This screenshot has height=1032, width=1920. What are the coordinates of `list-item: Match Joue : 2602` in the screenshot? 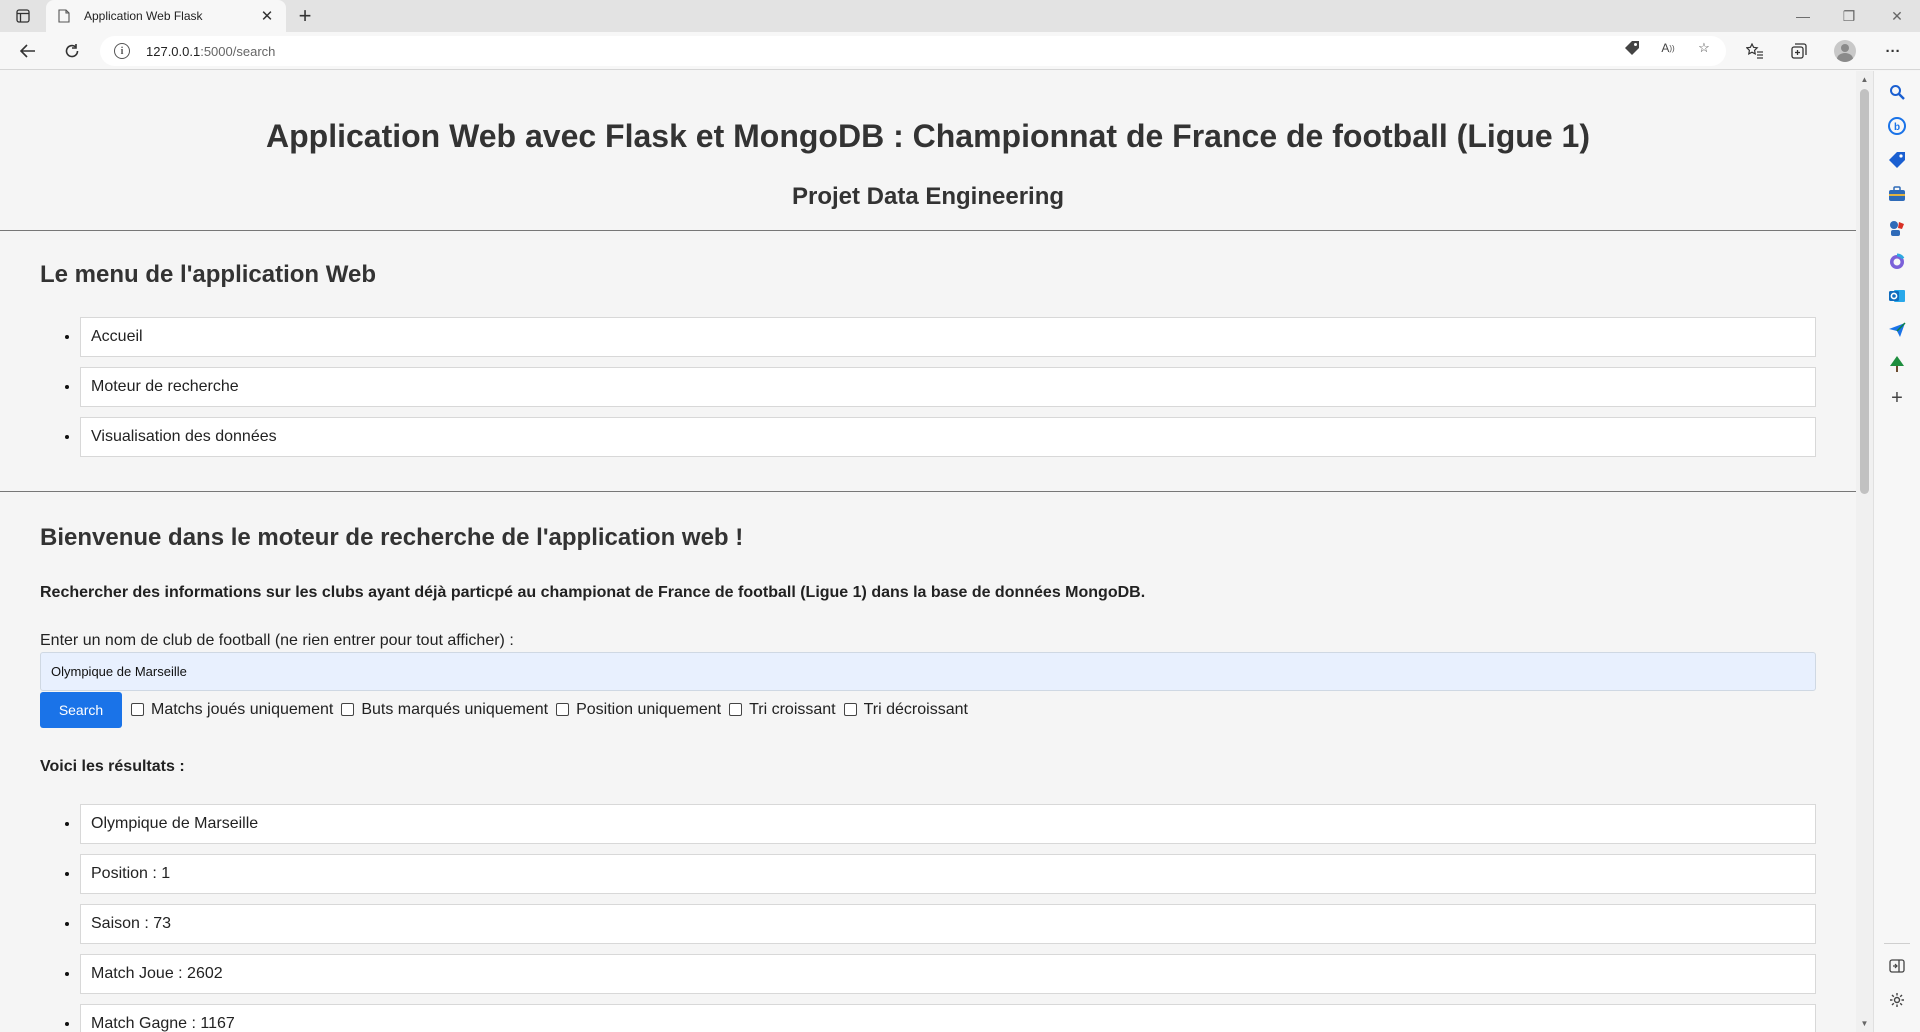 It's located at (948, 974).